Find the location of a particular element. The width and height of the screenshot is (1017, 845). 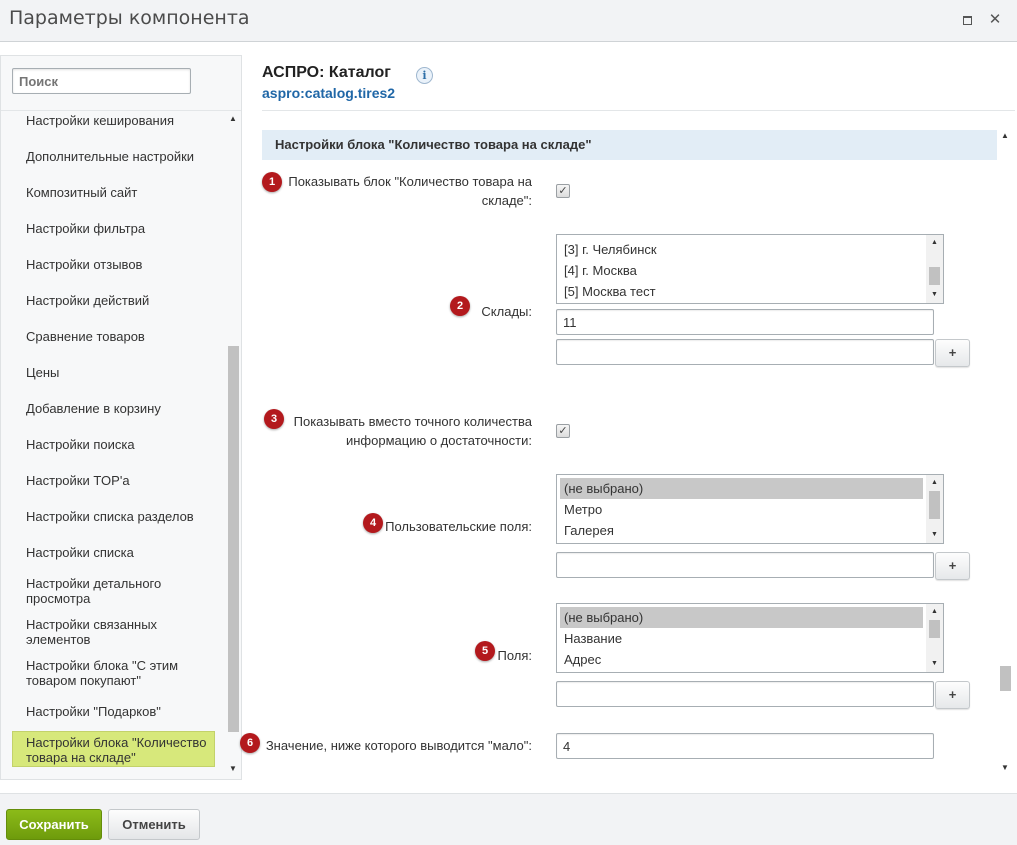

user-fields-label: Пользовательские поля: is located at coordinates (458, 526).